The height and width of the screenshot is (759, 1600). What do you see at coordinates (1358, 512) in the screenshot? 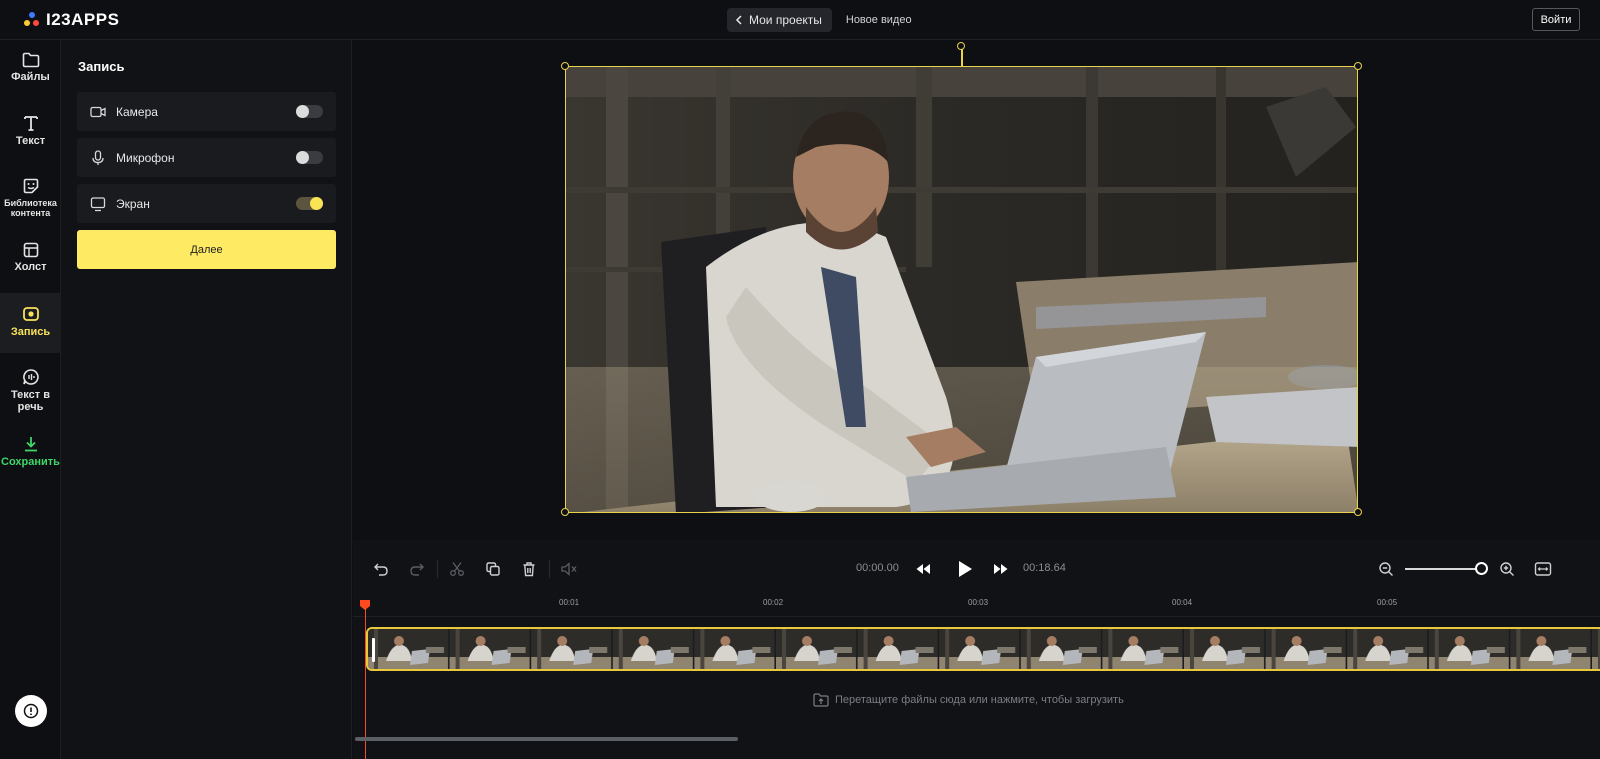
I see `resize-handle-bottom-right` at bounding box center [1358, 512].